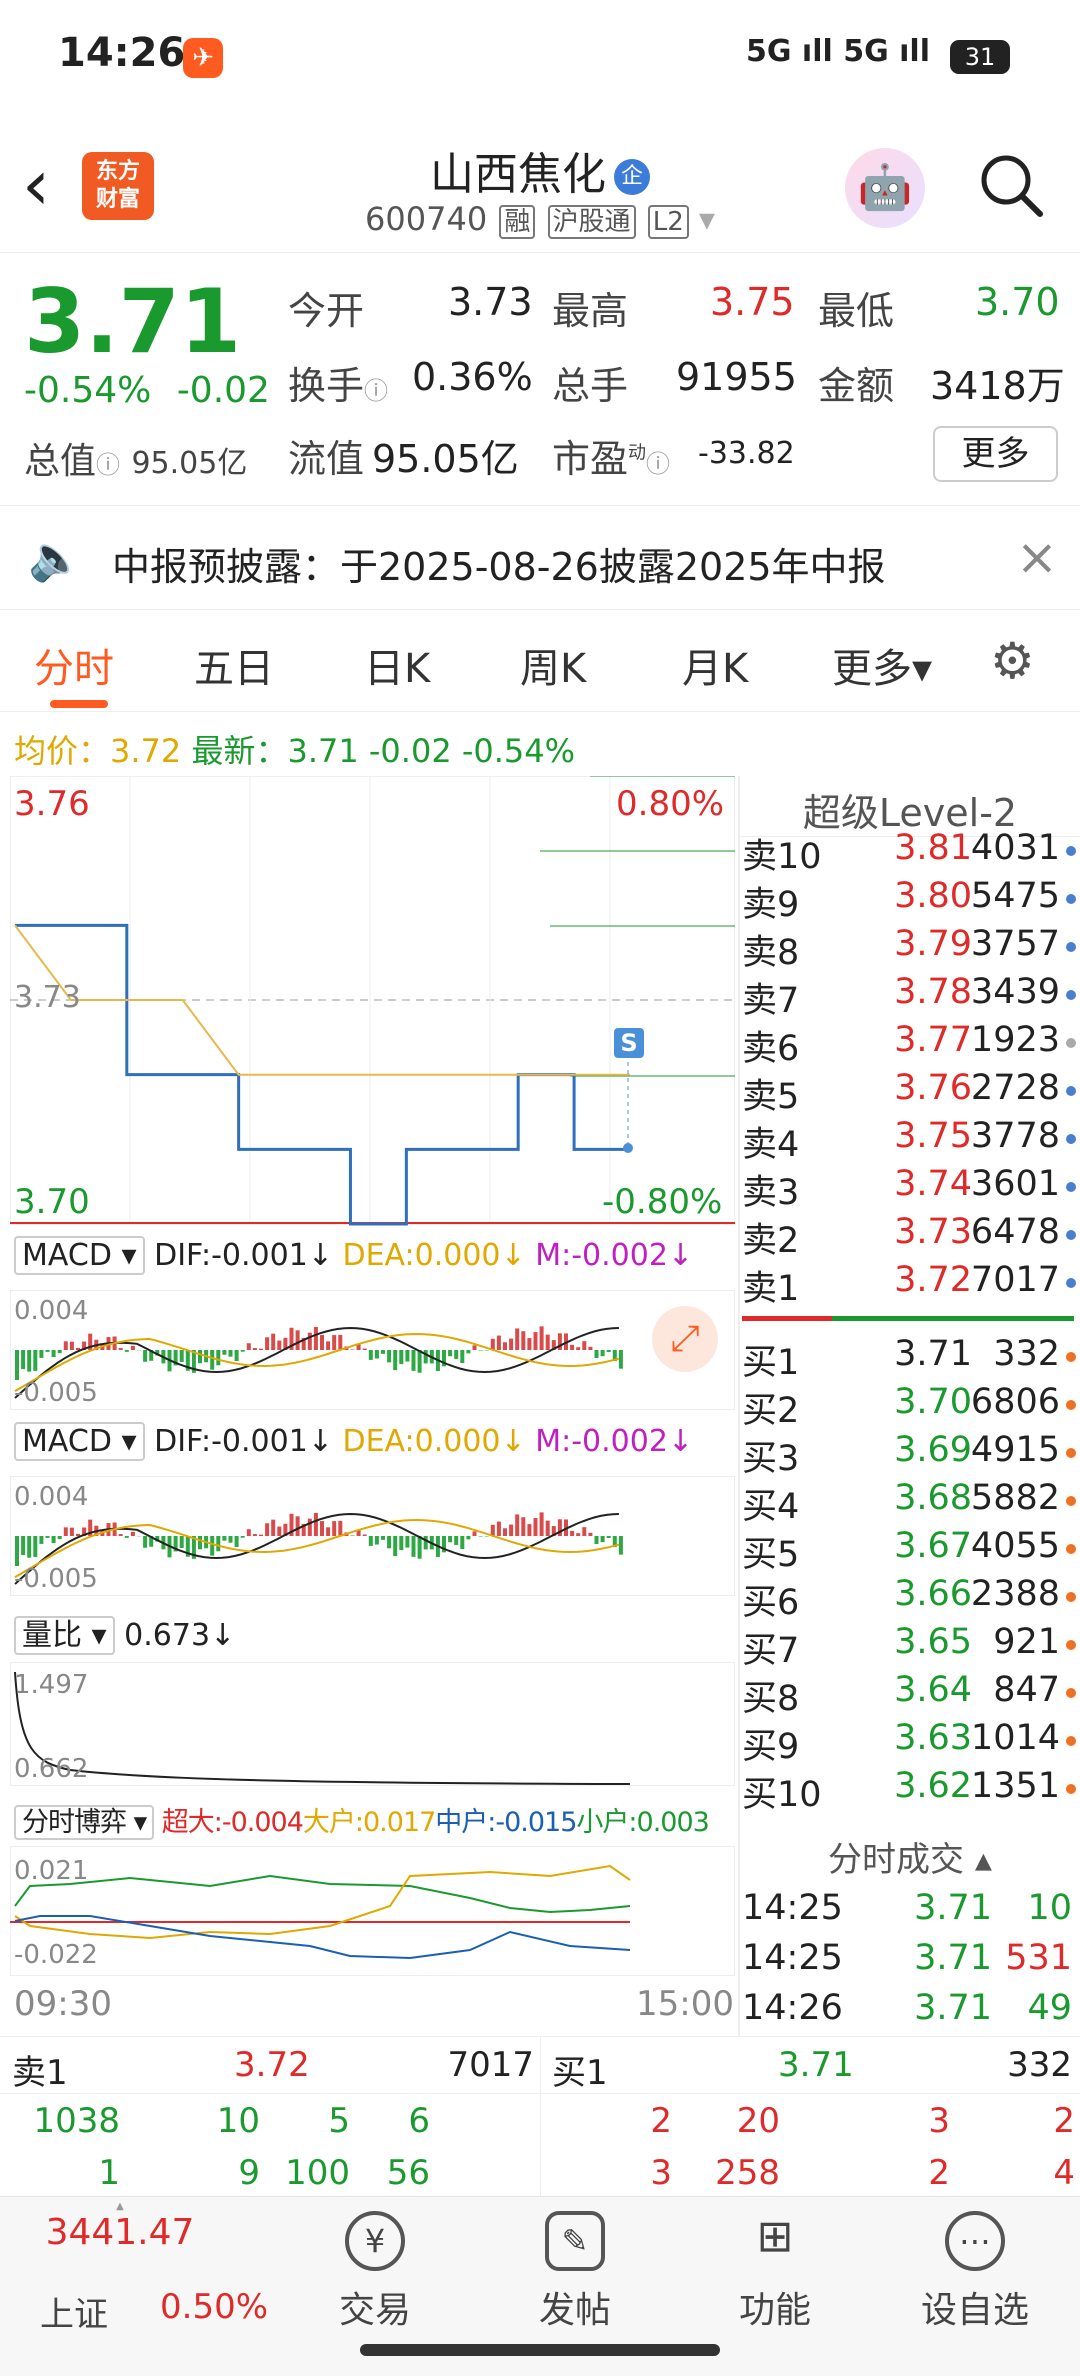  Describe the element at coordinates (372, 1001) in the screenshot. I see `intraday-price-chart` at that location.